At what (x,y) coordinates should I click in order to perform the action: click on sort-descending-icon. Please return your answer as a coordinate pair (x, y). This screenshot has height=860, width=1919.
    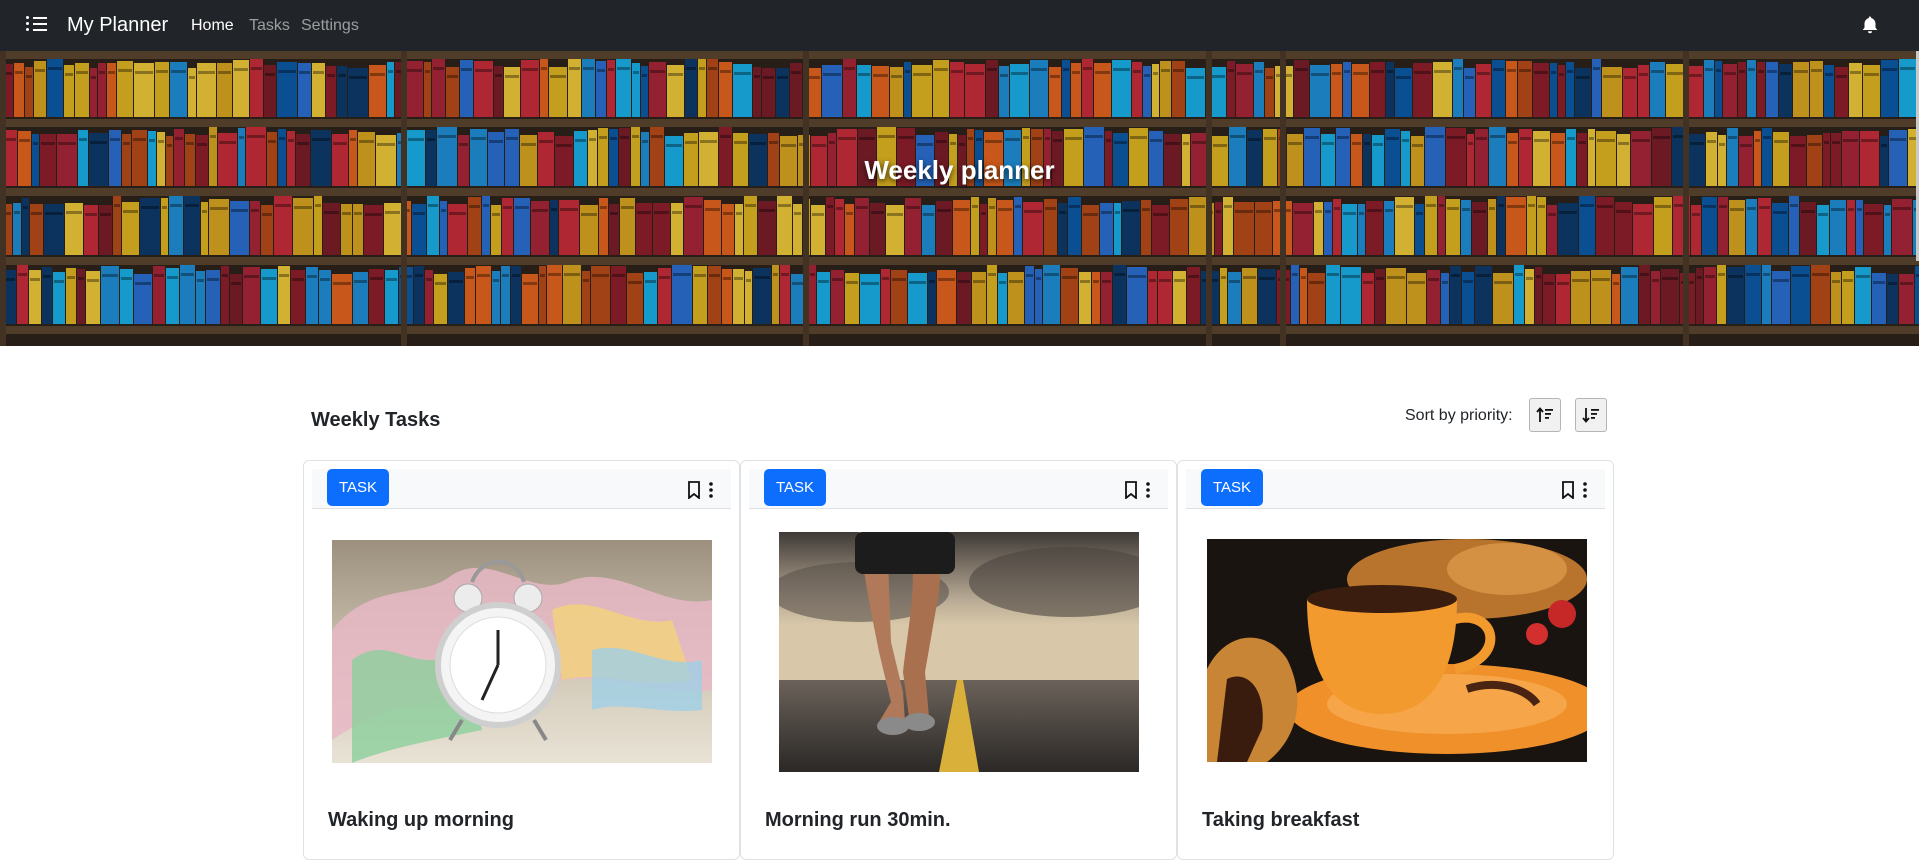
    Looking at the image, I should click on (1590, 415).